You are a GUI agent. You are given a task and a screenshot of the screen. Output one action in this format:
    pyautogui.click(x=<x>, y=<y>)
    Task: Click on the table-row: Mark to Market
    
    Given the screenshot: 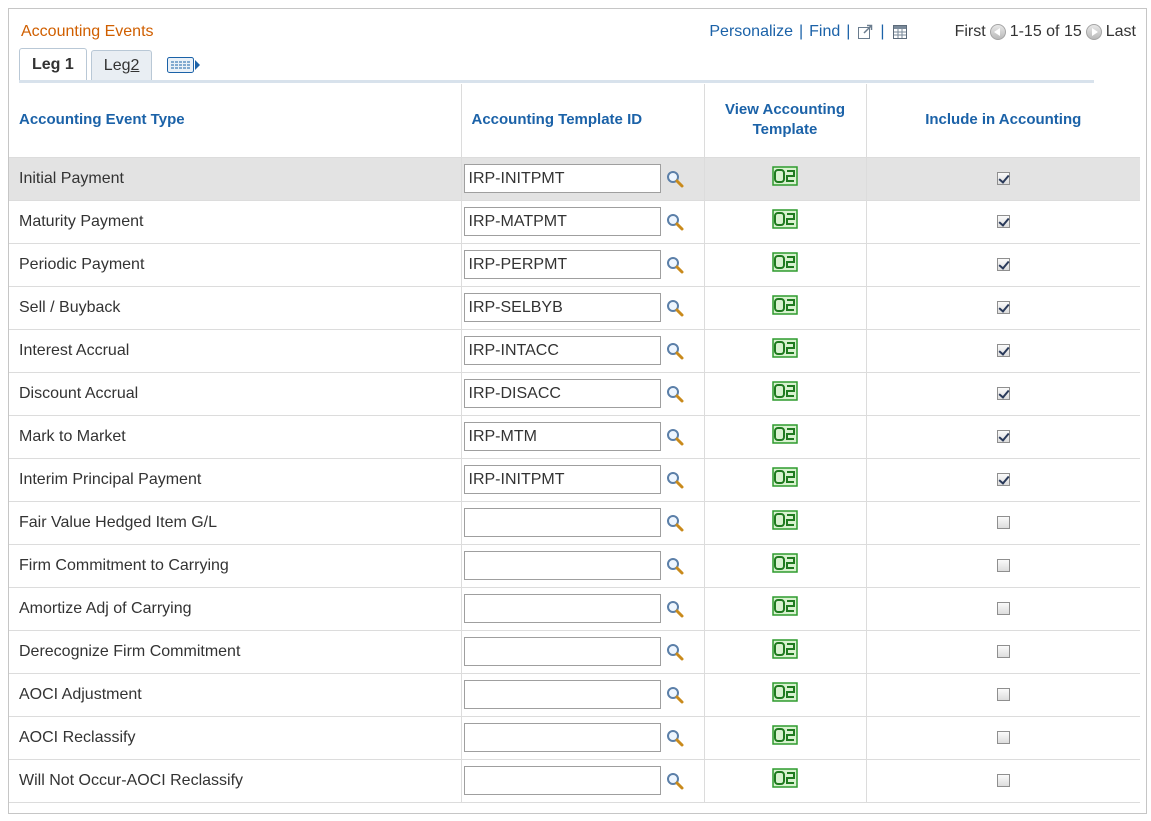 What is the action you would take?
    pyautogui.click(x=574, y=437)
    